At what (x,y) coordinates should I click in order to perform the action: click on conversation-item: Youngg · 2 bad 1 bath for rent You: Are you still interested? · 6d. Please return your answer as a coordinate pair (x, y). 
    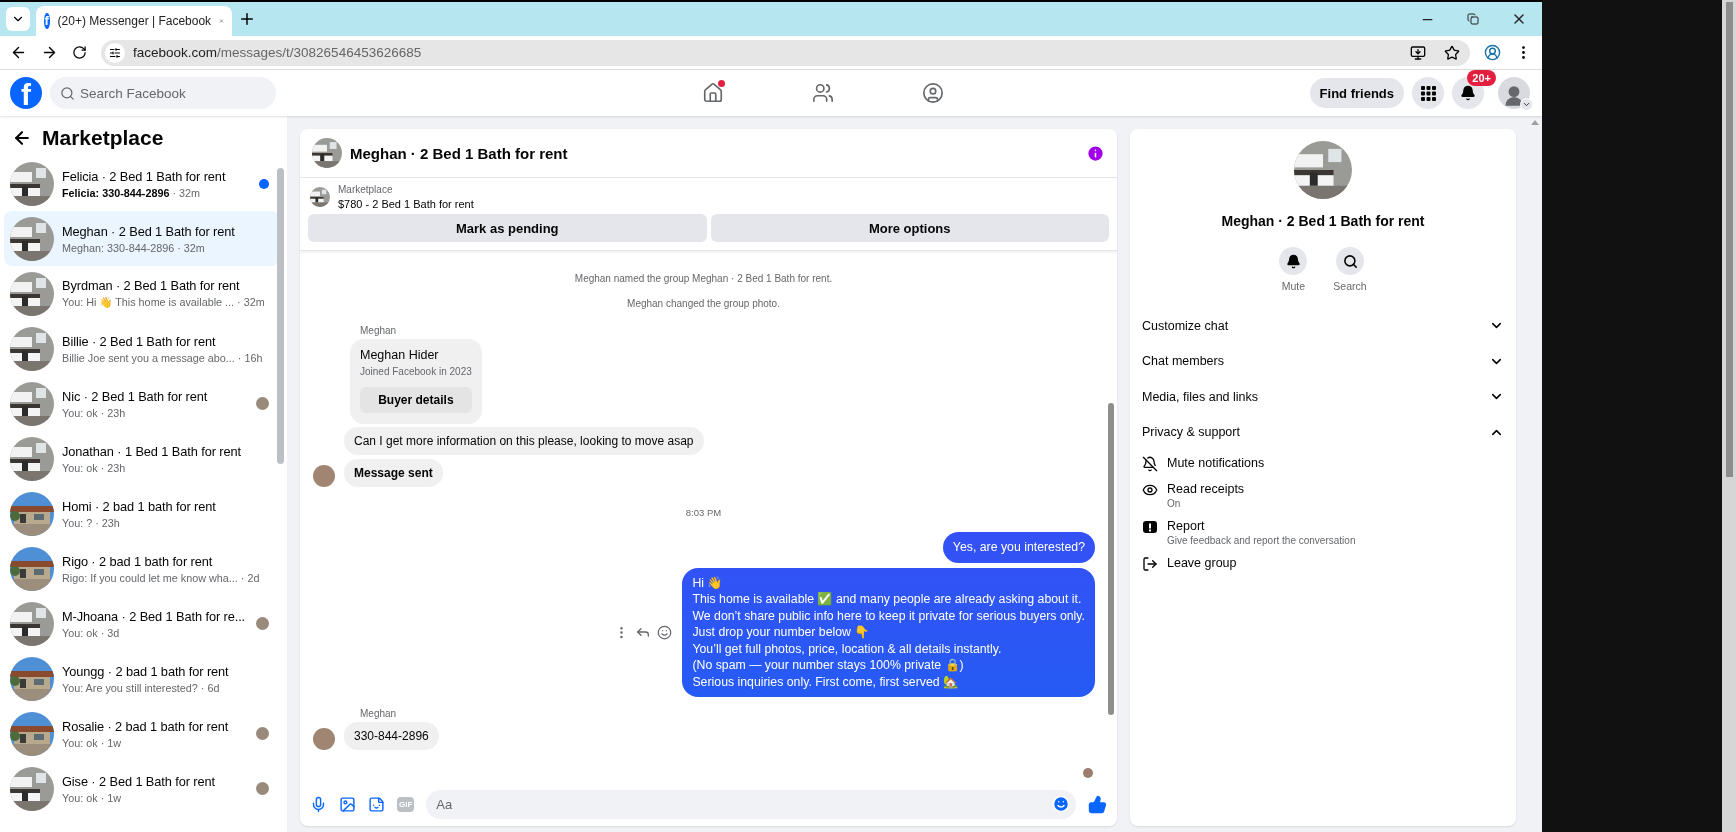
    Looking at the image, I should click on (141, 678).